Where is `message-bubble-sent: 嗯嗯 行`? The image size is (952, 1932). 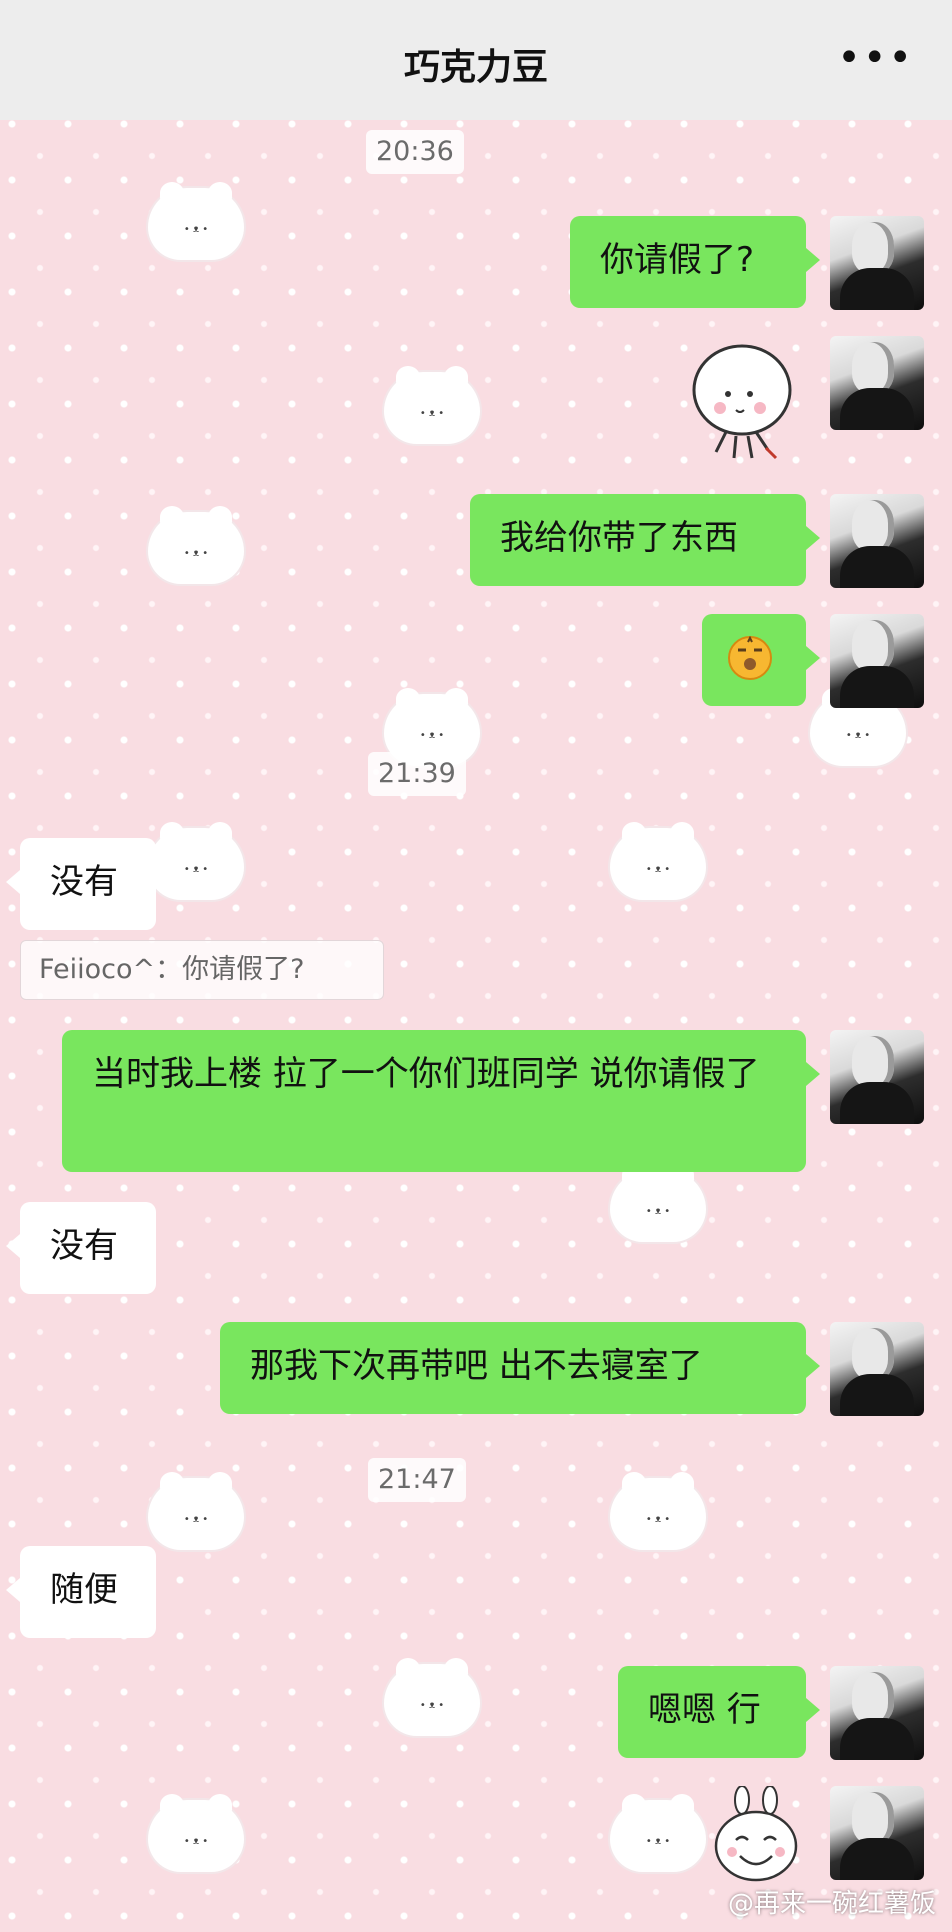
message-bubble-sent: 嗯嗯 行 is located at coordinates (719, 1712).